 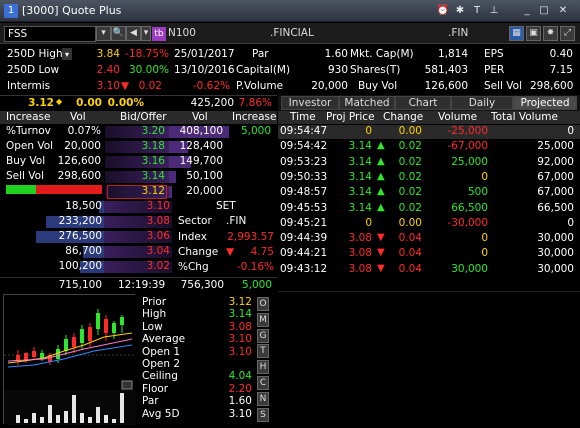 I want to click on projected-row: 09:53:23 3.14 ▲ 0.02 25,000 92,000, so click(x=429, y=163).